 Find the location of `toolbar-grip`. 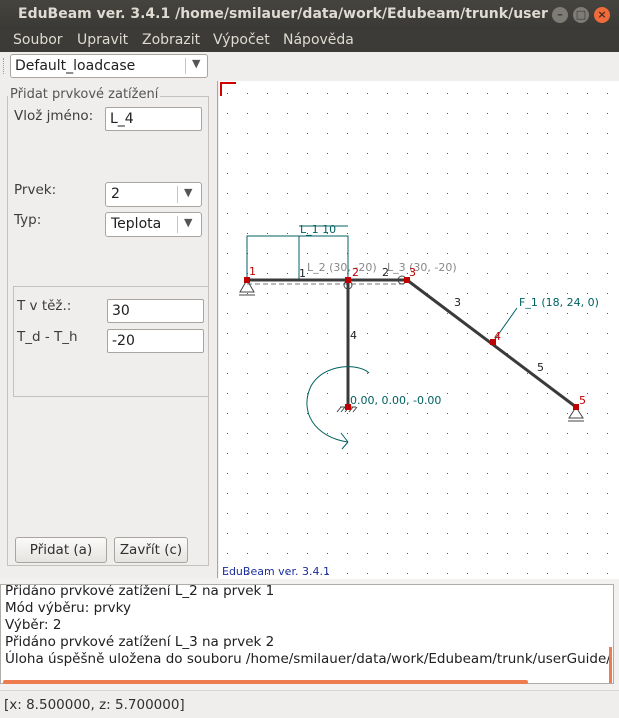

toolbar-grip is located at coordinates (4, 66).